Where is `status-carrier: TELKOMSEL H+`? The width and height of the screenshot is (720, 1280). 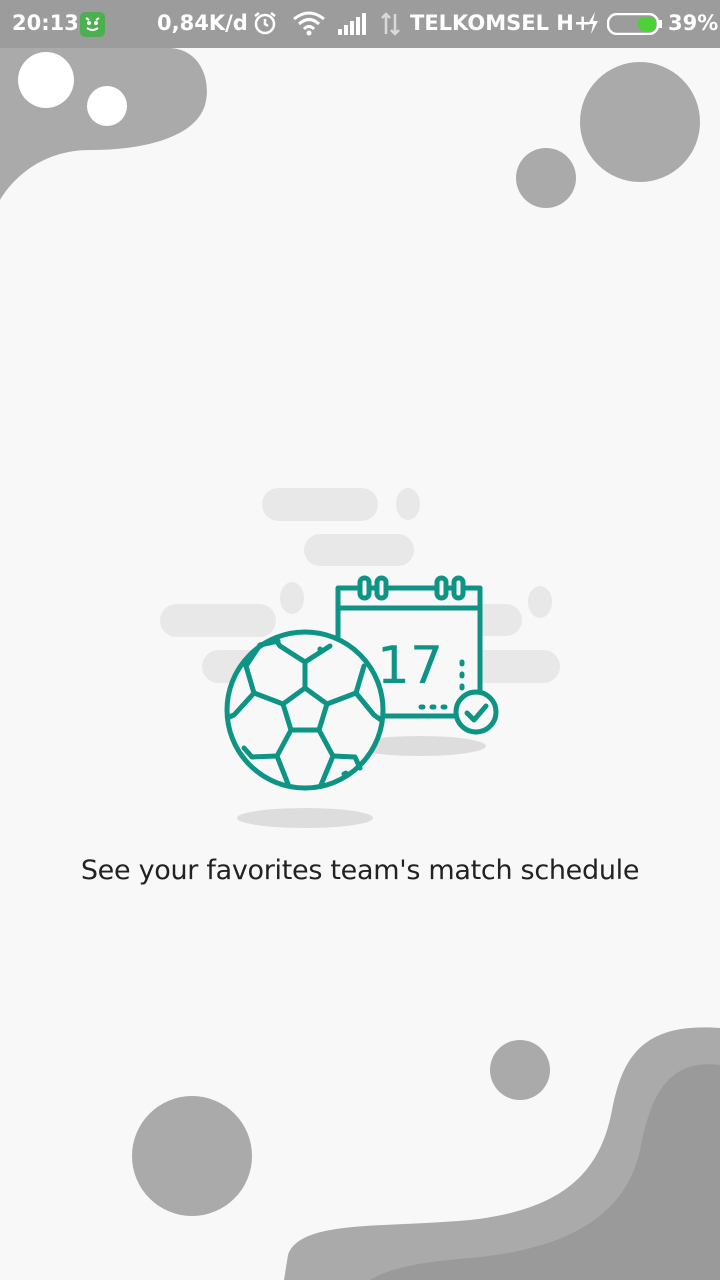 status-carrier: TELKOMSEL H+ is located at coordinates (501, 23).